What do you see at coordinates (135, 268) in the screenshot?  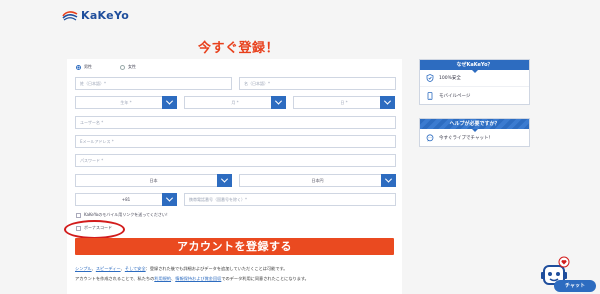 I see `terms-link-safe: そして安全` at bounding box center [135, 268].